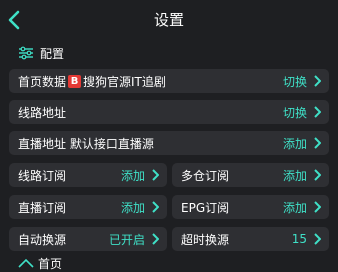  I want to click on home-icon, so click(26, 263).